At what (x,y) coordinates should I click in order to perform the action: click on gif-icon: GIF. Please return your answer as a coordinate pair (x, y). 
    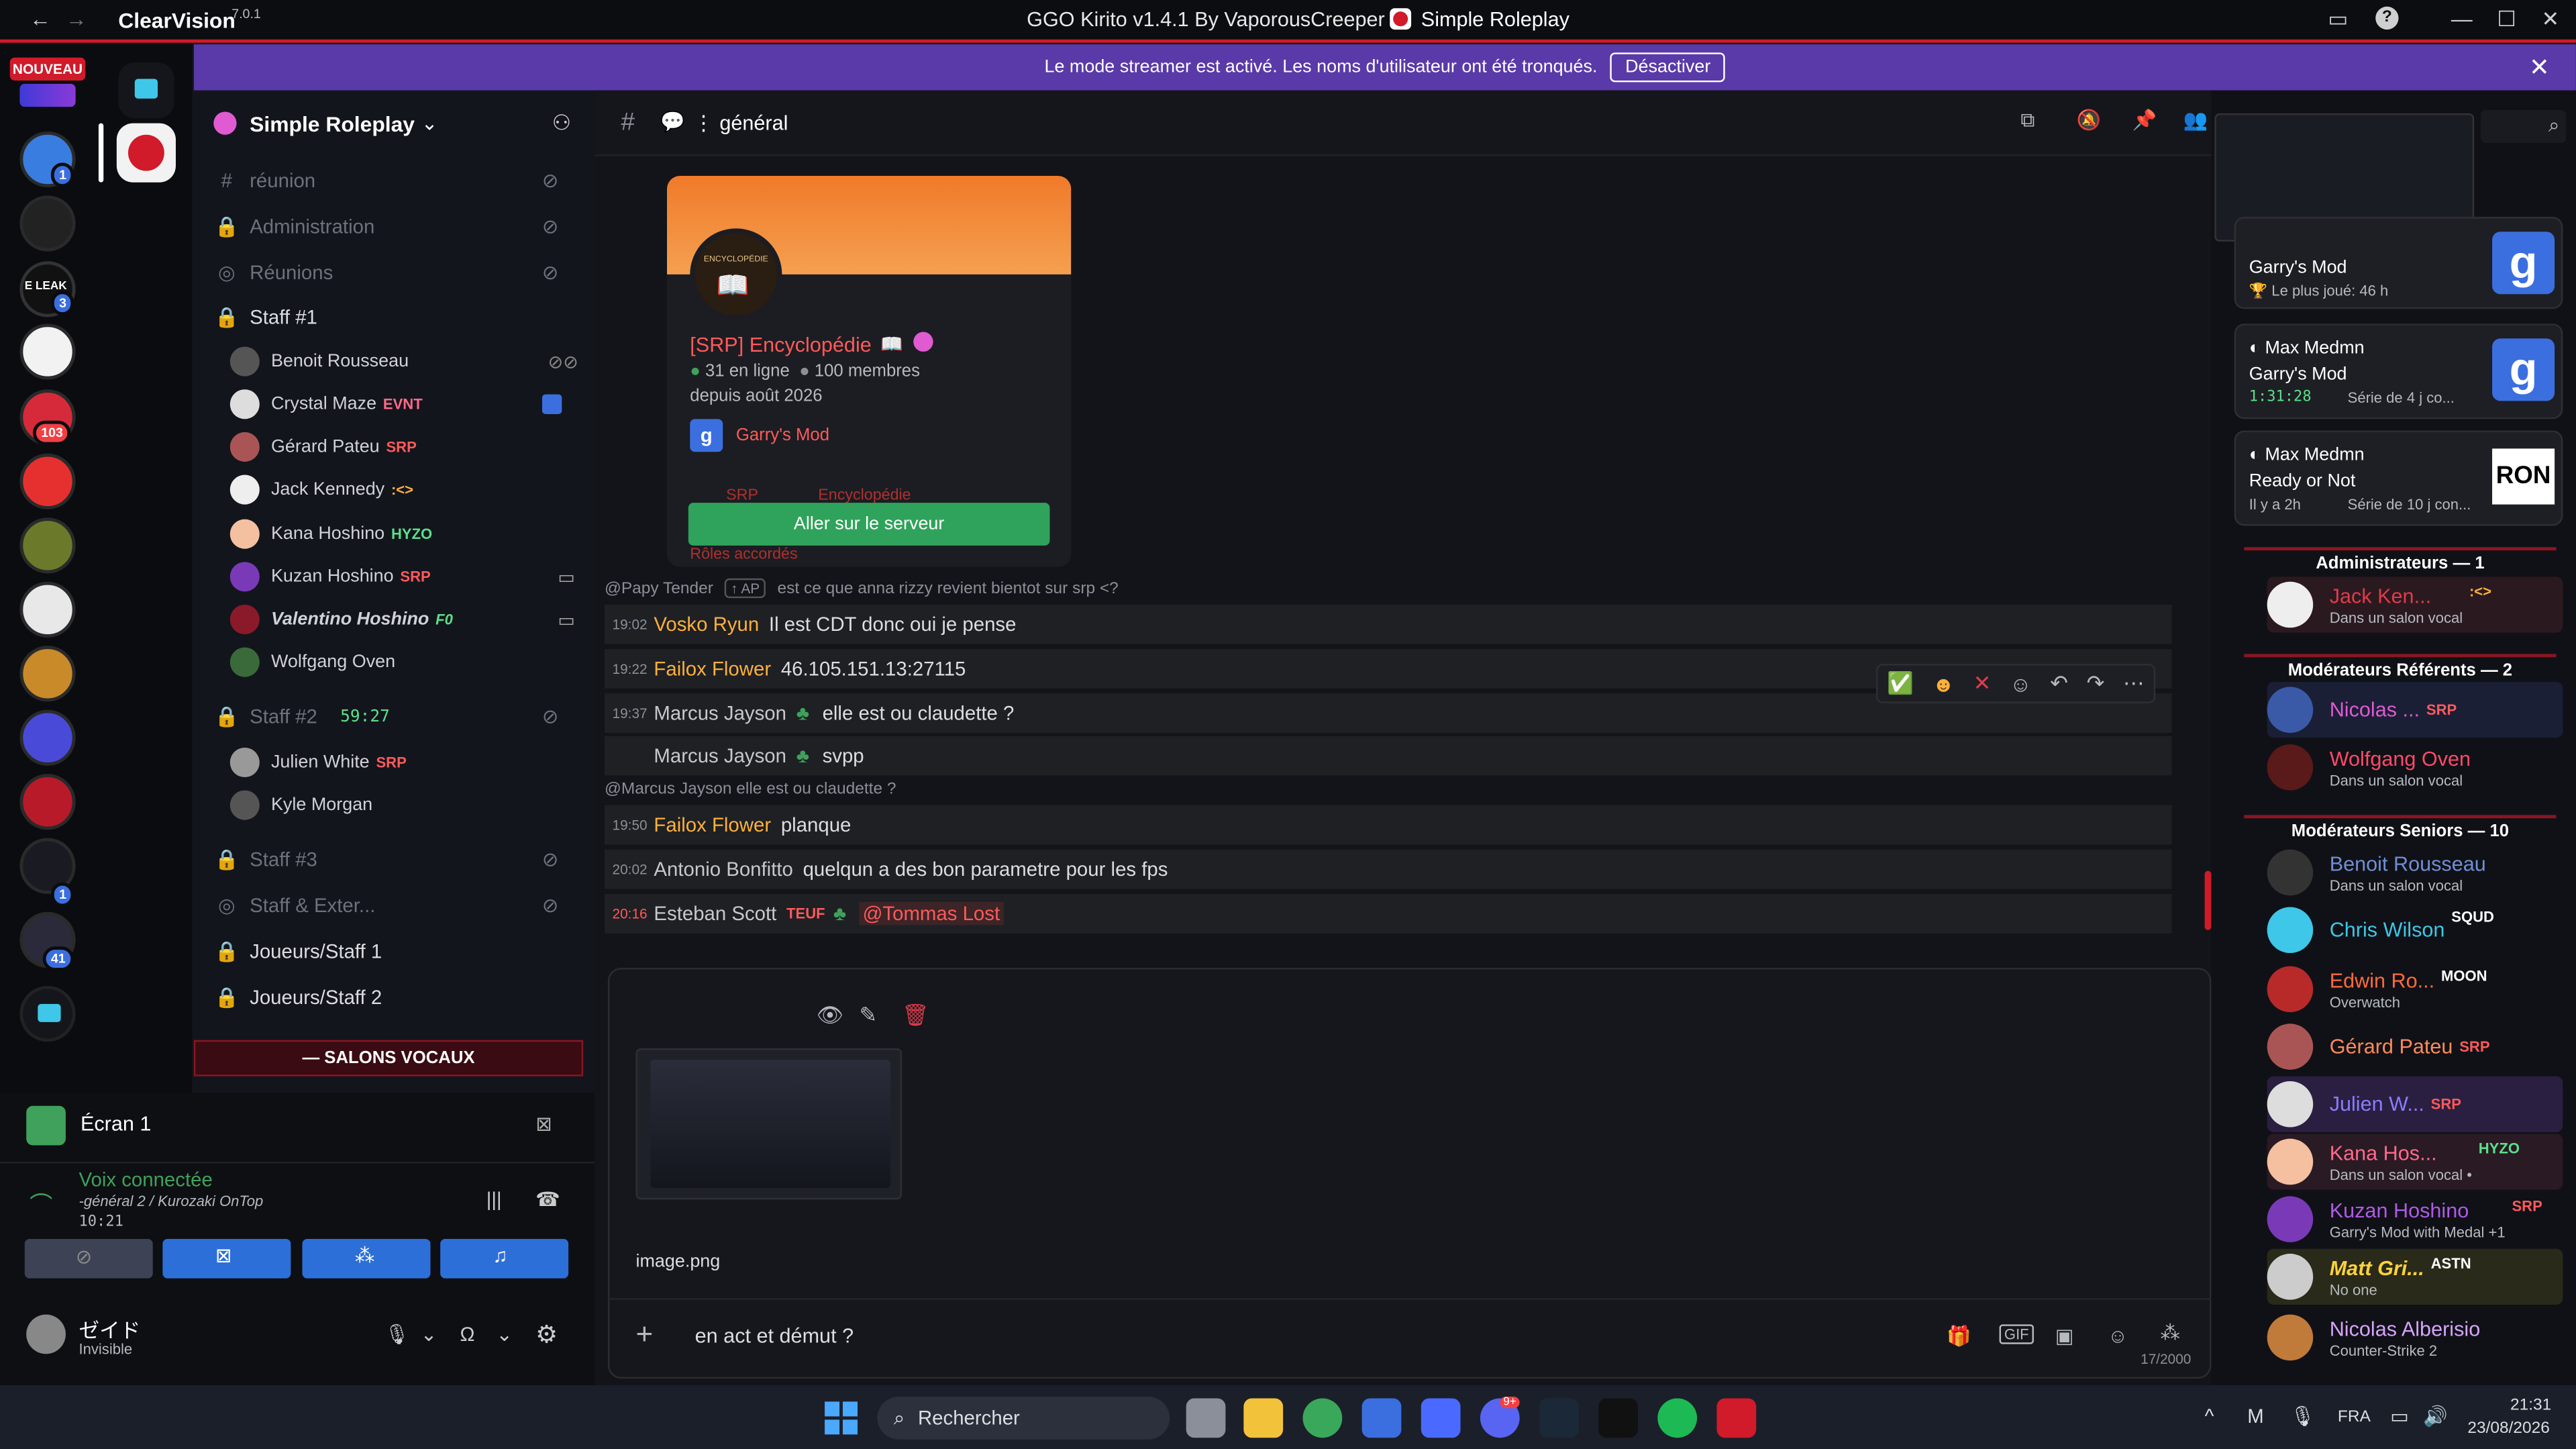
    Looking at the image, I should click on (2016, 1334).